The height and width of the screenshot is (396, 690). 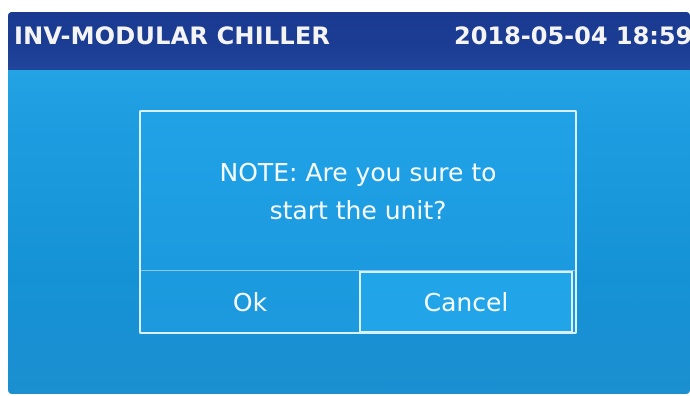 What do you see at coordinates (349, 41) in the screenshot?
I see `header-bar: INV-MODULAR CHILLER 2018-05-04 18:59` at bounding box center [349, 41].